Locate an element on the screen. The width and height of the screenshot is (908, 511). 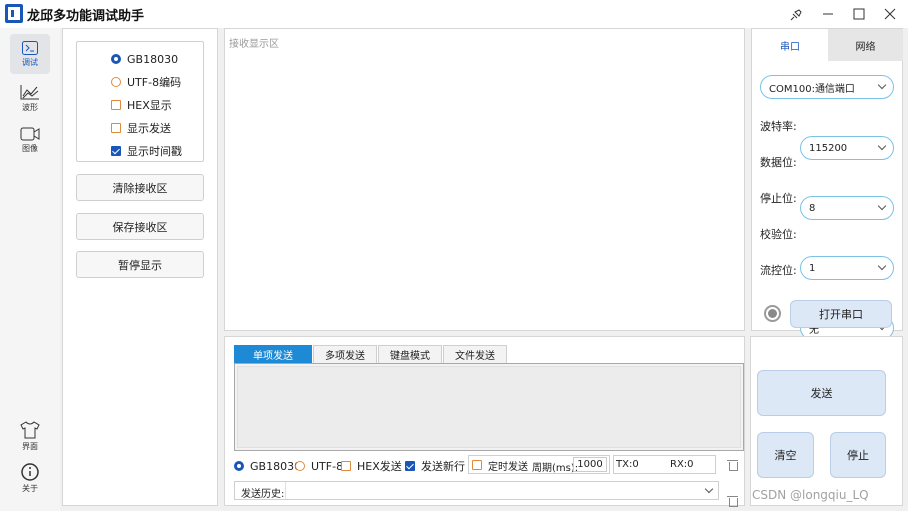
camera-icon is located at coordinates (30, 133).